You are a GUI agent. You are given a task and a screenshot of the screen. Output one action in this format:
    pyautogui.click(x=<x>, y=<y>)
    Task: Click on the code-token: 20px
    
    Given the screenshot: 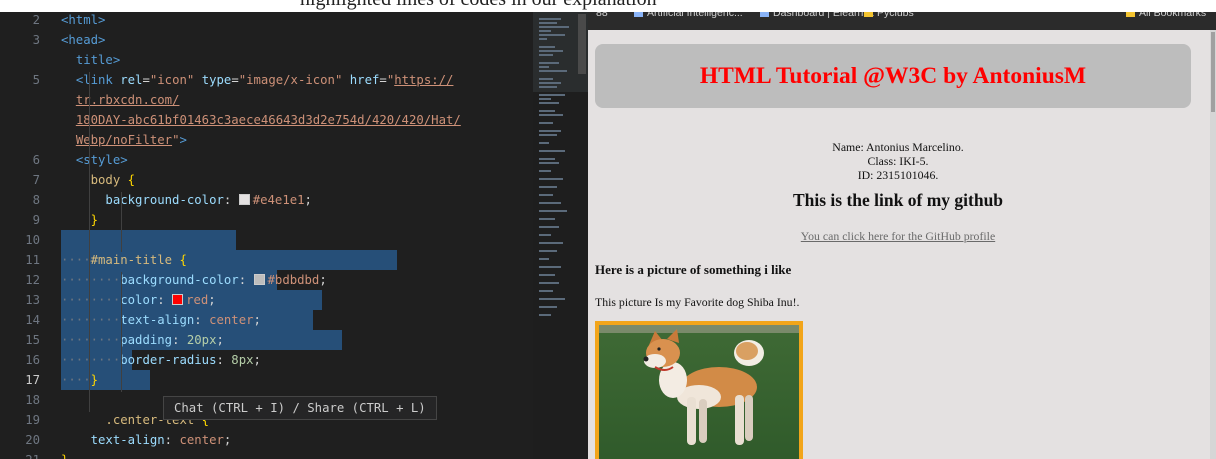 What is the action you would take?
    pyautogui.click(x=201, y=340)
    